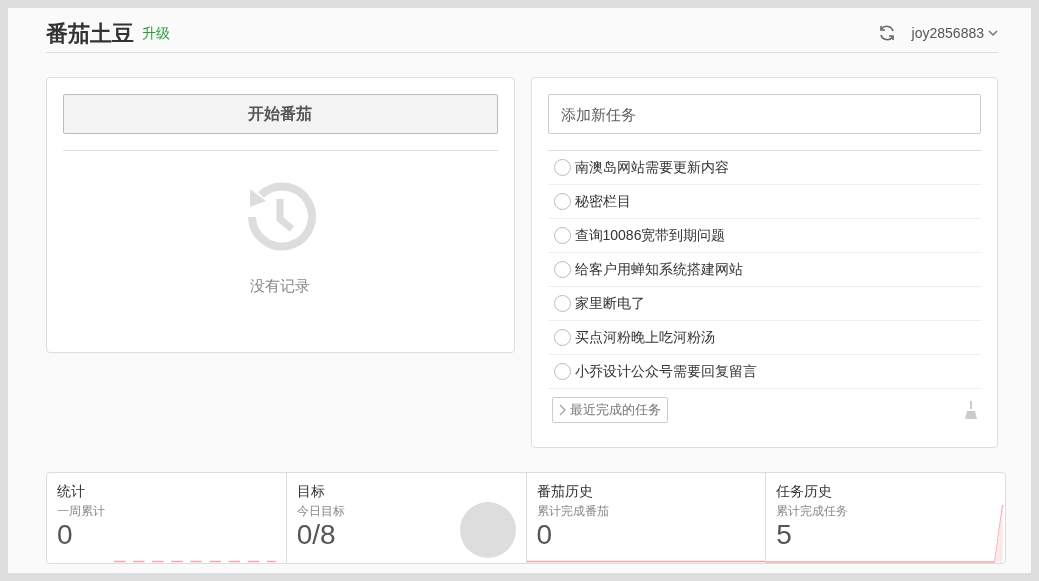 Image resolution: width=1039 pixels, height=581 pixels. Describe the element at coordinates (971, 409) in the screenshot. I see `broom-icon` at that location.